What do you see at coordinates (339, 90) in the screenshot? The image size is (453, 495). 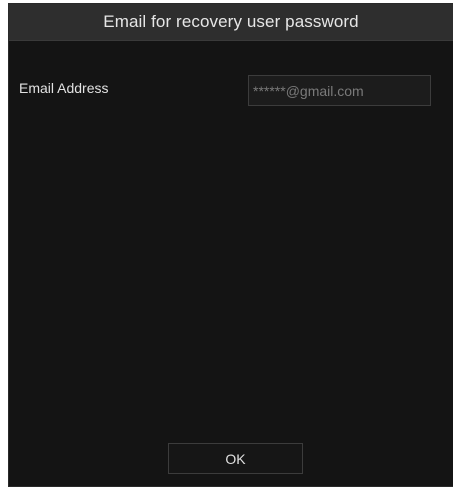 I see `email-address-input` at bounding box center [339, 90].